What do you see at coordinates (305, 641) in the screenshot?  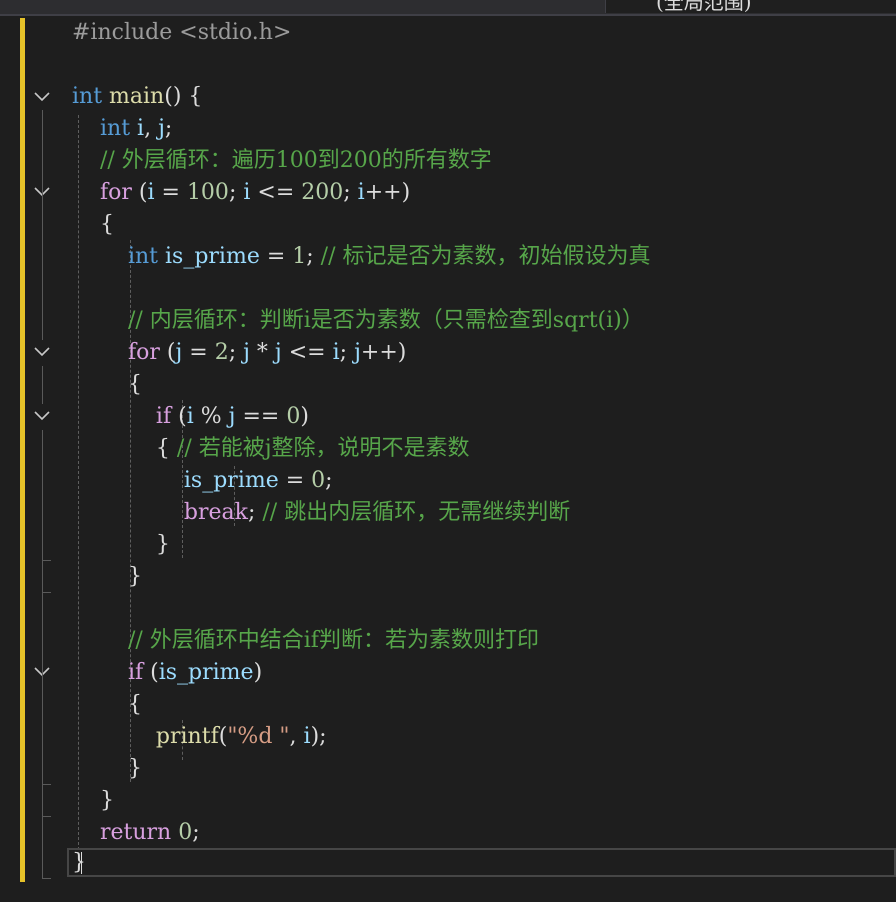 I see `code-line-20: // 外层循环中结合if判断：若为素数则打印` at bounding box center [305, 641].